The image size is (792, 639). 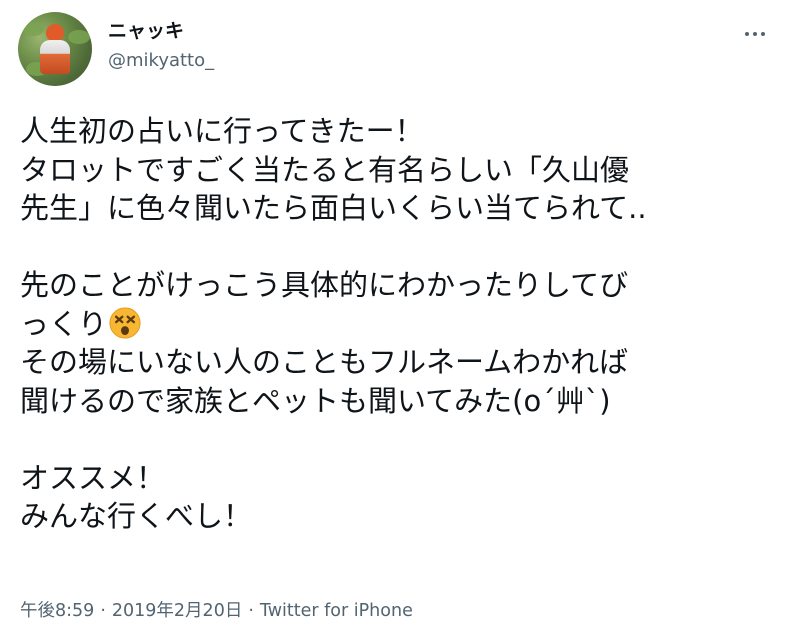 What do you see at coordinates (161, 46) in the screenshot?
I see `user-names: ニャッキ @mikyatto_` at bounding box center [161, 46].